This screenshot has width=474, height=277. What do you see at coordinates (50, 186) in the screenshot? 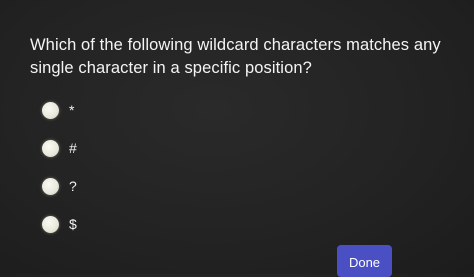
I see `radio-button-question-mark` at bounding box center [50, 186].